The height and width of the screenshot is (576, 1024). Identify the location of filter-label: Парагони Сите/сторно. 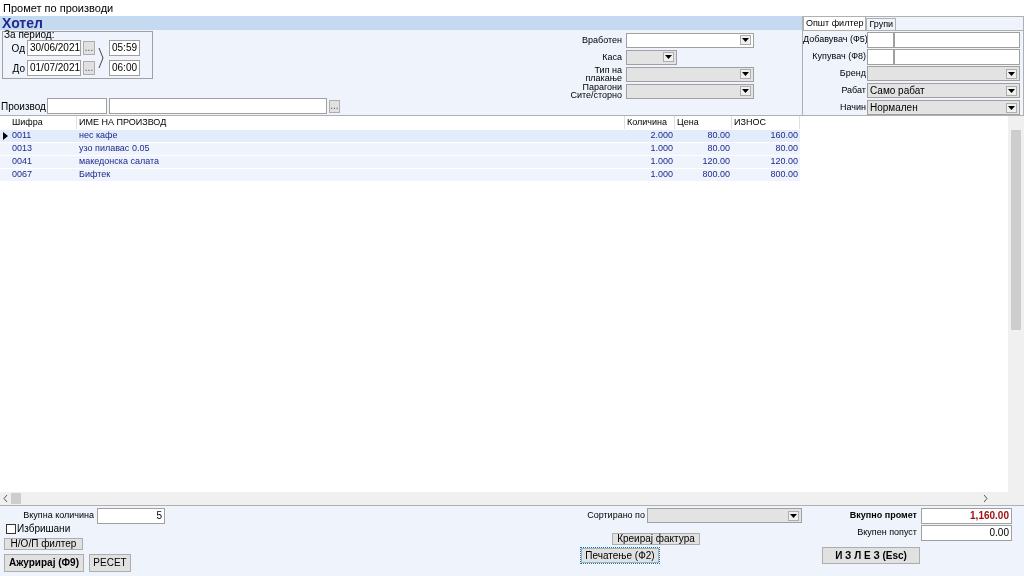
(596, 91).